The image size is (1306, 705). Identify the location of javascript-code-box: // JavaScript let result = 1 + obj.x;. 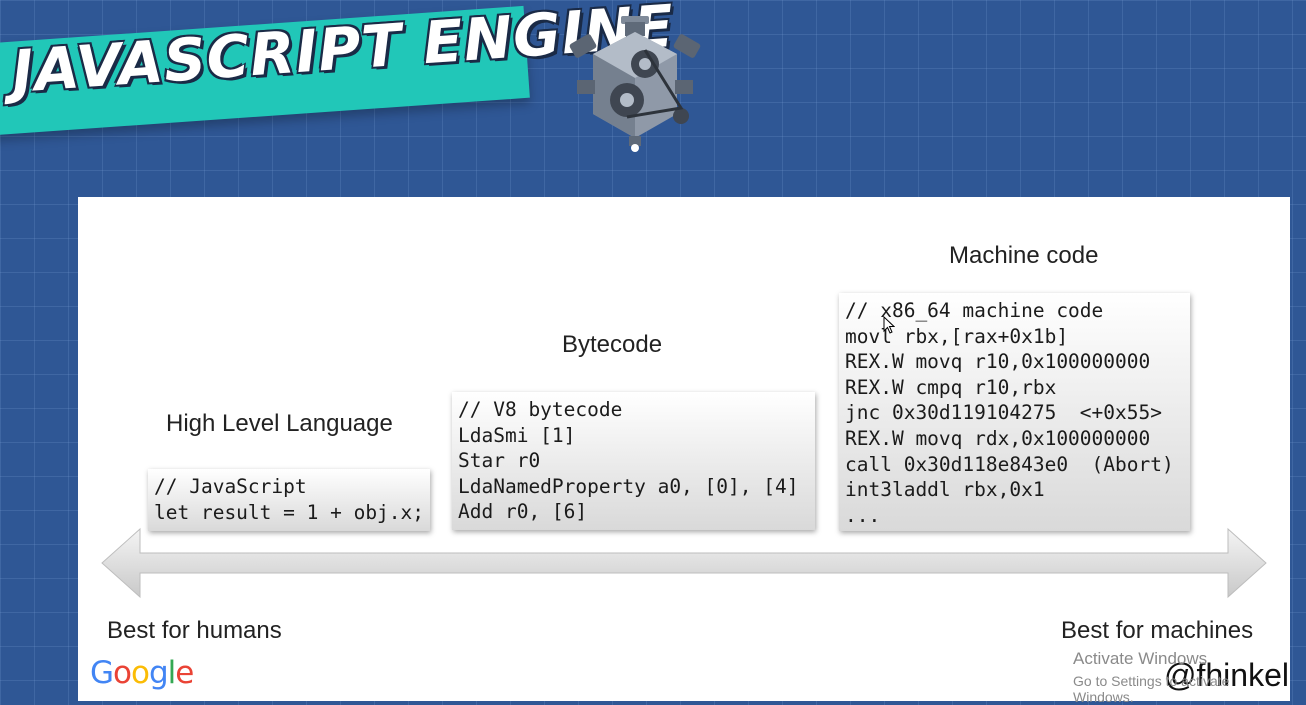
(289, 500).